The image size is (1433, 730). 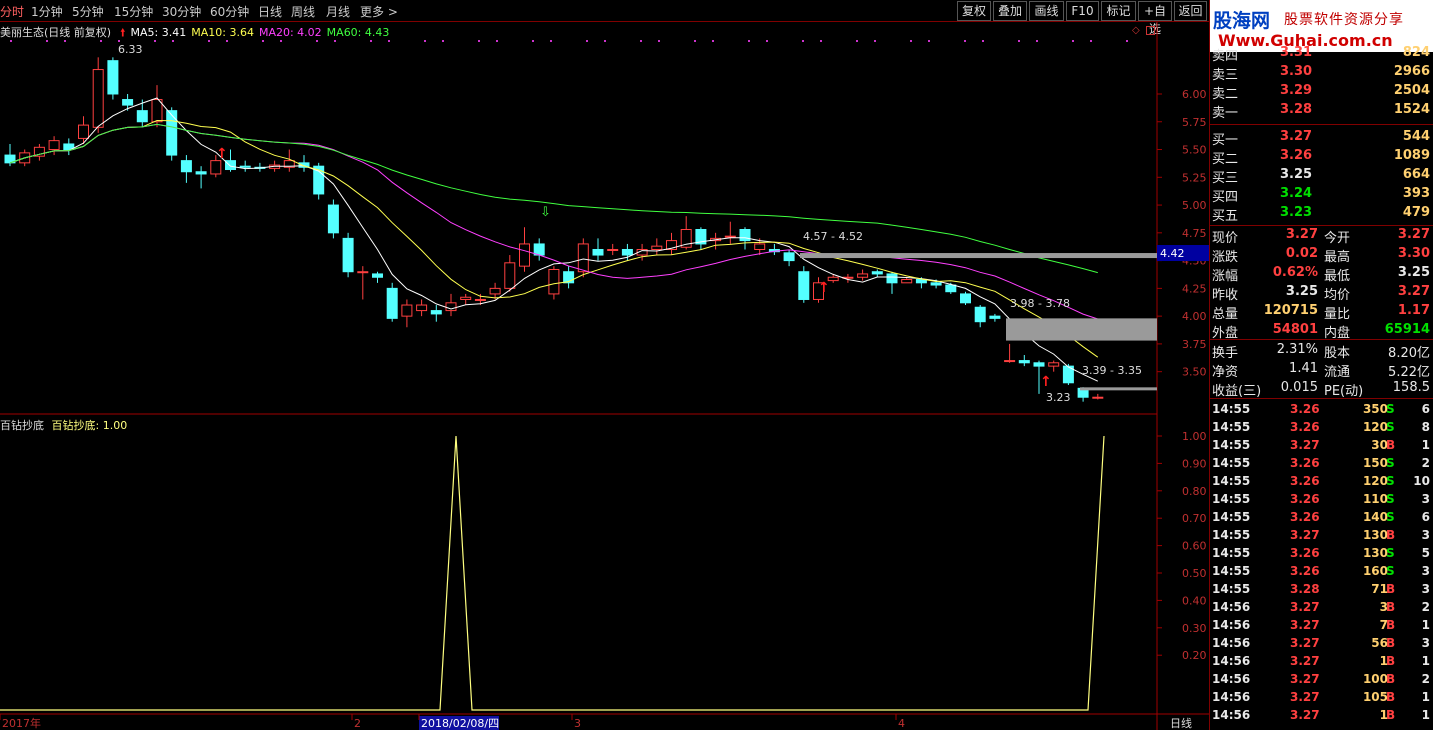 What do you see at coordinates (1321, 54) in the screenshot?
I see `ask-row-0: 卖四 3.31 824` at bounding box center [1321, 54].